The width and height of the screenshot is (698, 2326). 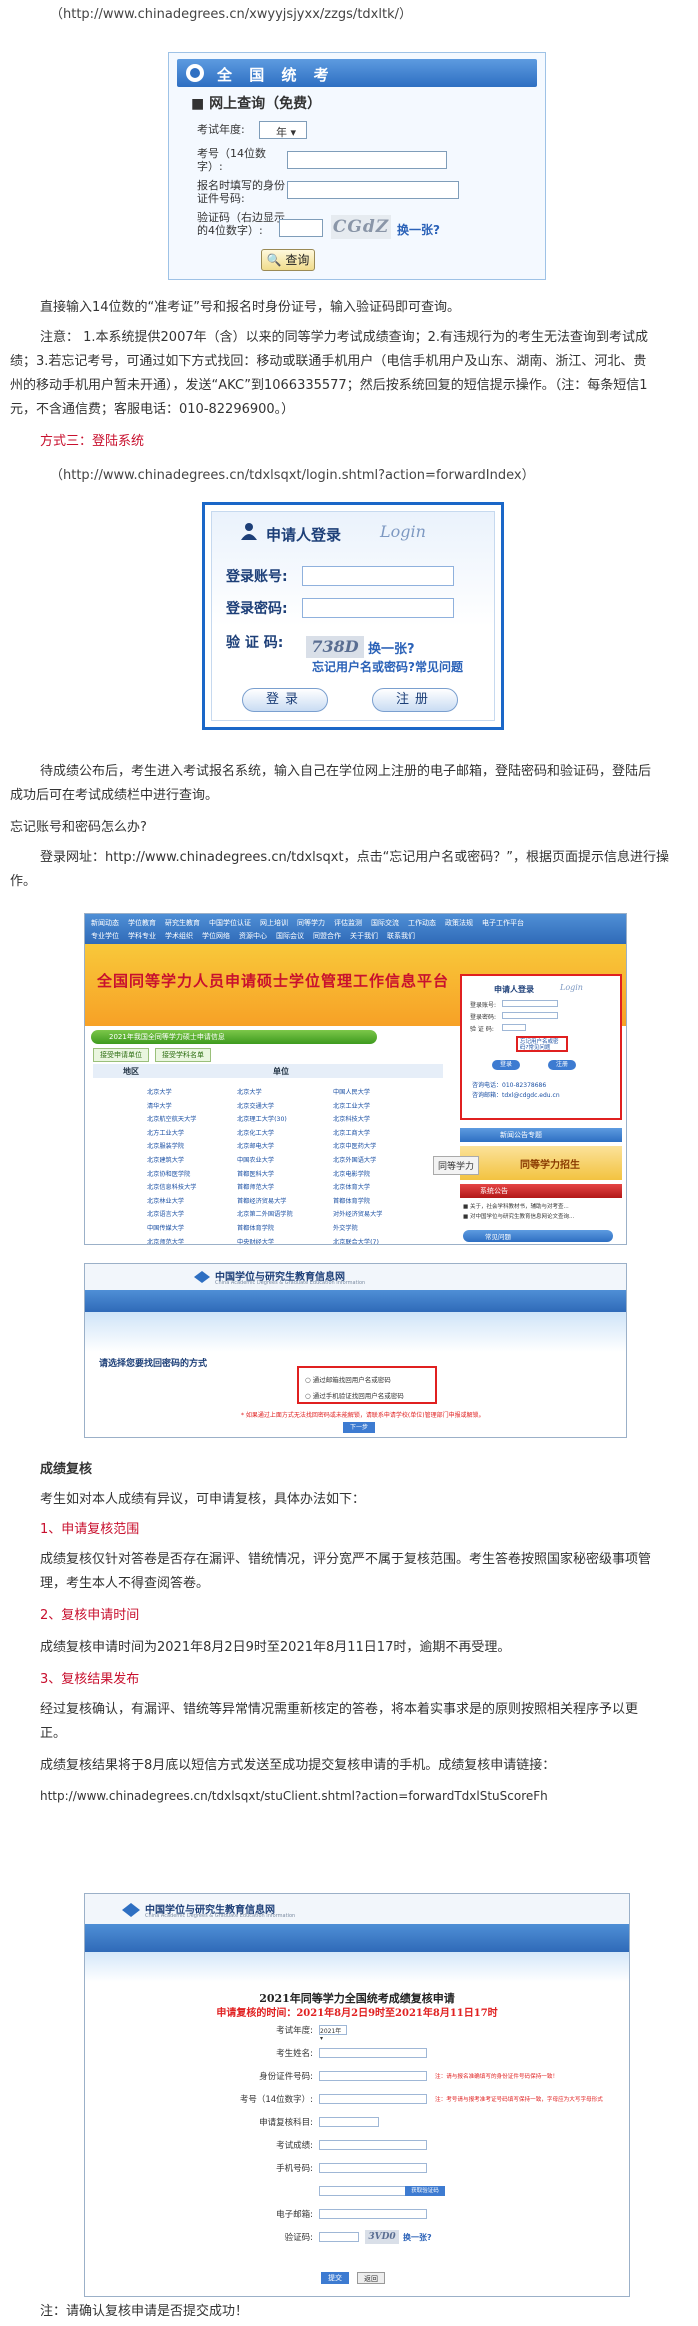 What do you see at coordinates (459, 923) in the screenshot?
I see `site-nav-item: 政策法规` at bounding box center [459, 923].